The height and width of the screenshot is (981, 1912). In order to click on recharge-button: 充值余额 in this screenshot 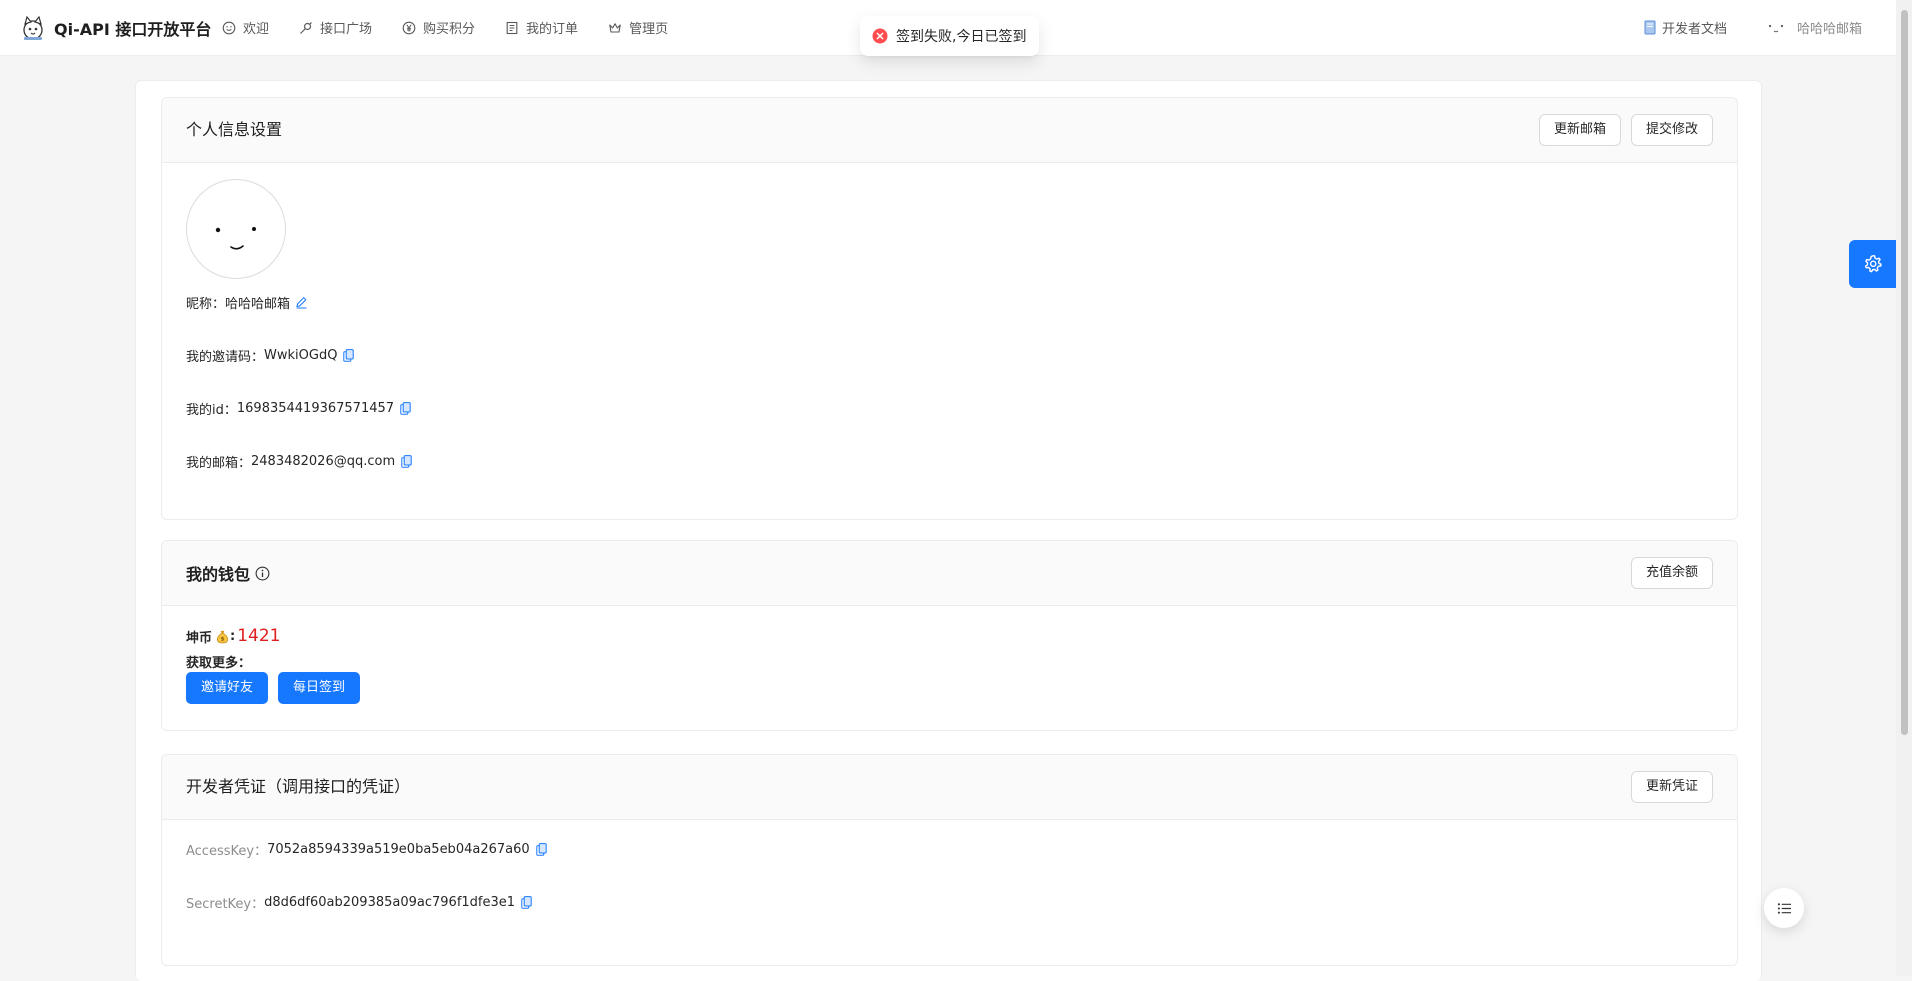, I will do `click(1671, 573)`.